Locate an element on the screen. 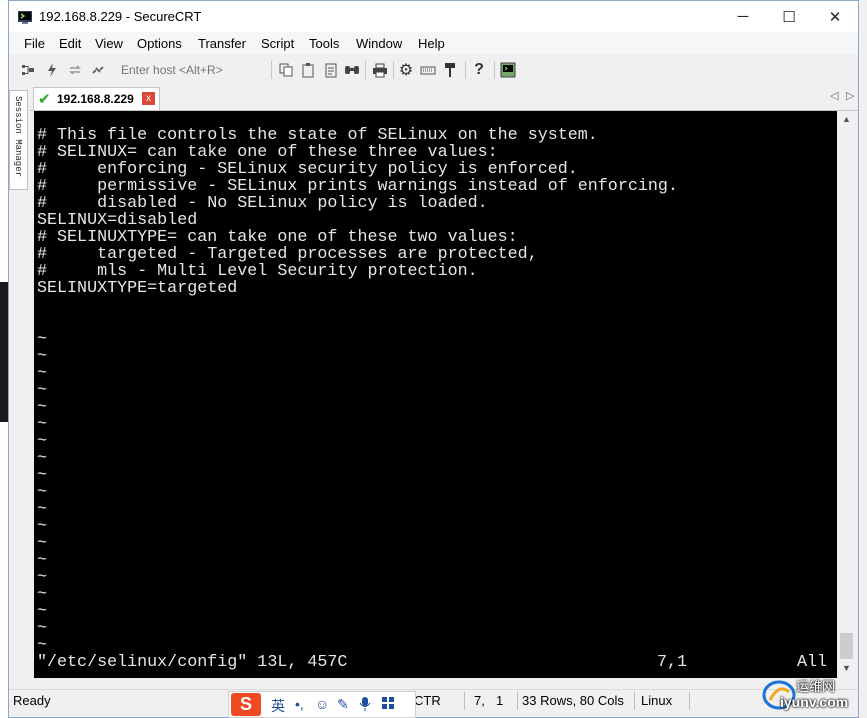 This screenshot has width=867, height=718. ime-emoji-icon: ☺ is located at coordinates (322, 704).